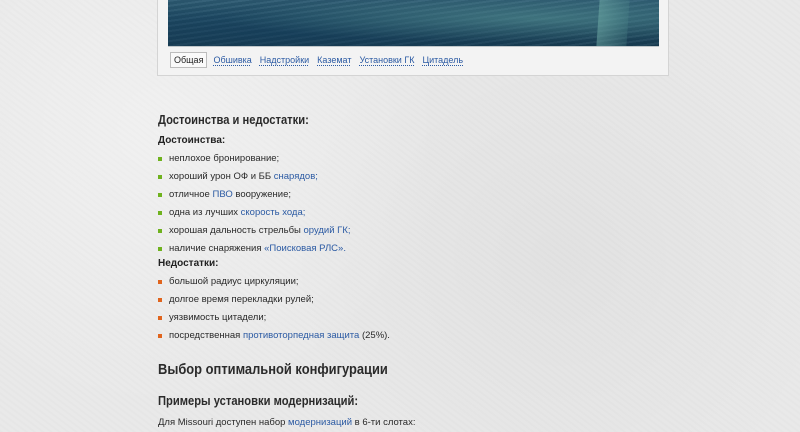 The image size is (800, 432). Describe the element at coordinates (305, 248) in the screenshot. I see `radar-link: «Поисковая РЛС».` at that location.